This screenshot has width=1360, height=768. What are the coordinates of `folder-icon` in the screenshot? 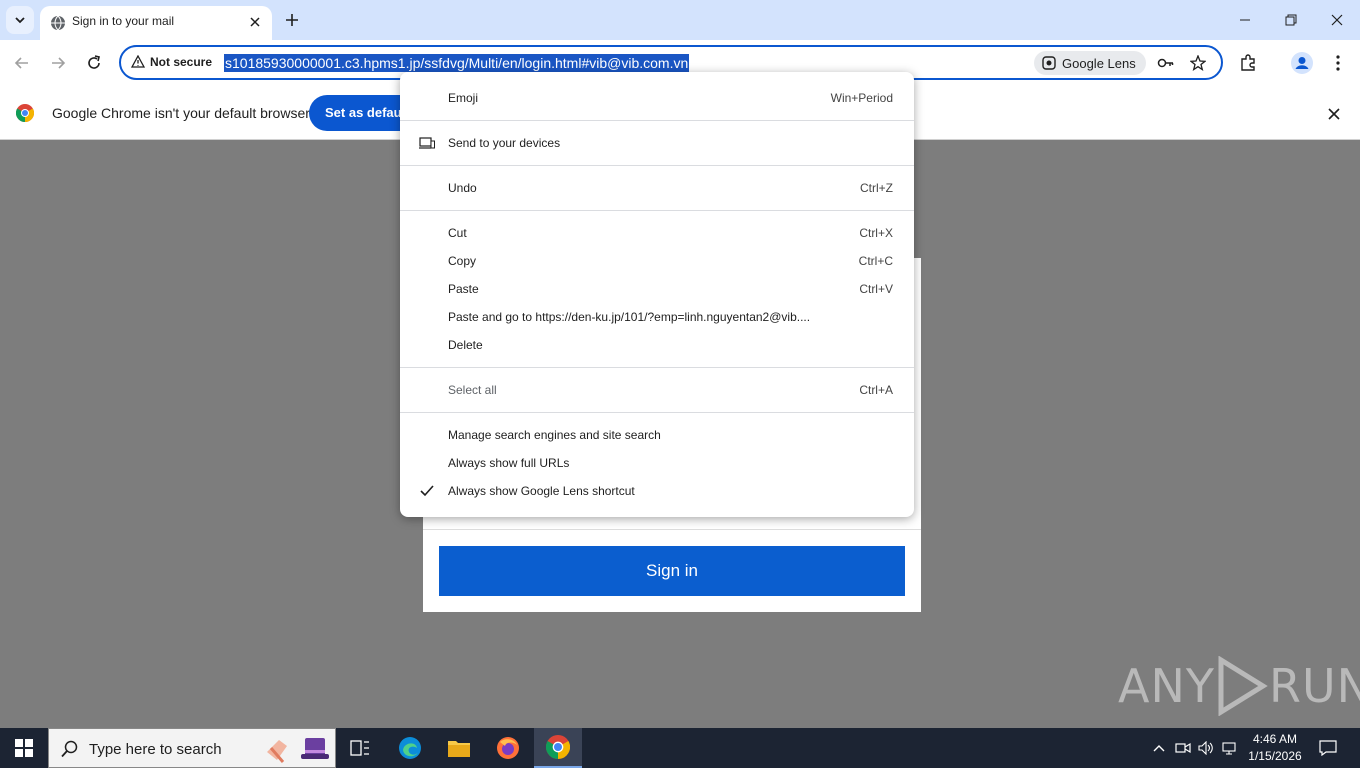 It's located at (459, 749).